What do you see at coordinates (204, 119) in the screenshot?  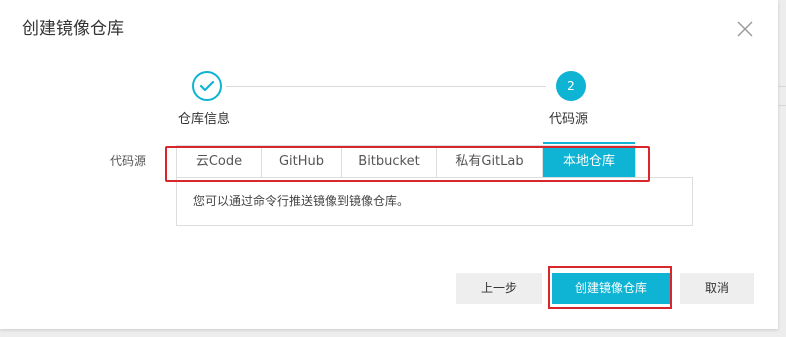 I see `step-1-label: 仓库信息` at bounding box center [204, 119].